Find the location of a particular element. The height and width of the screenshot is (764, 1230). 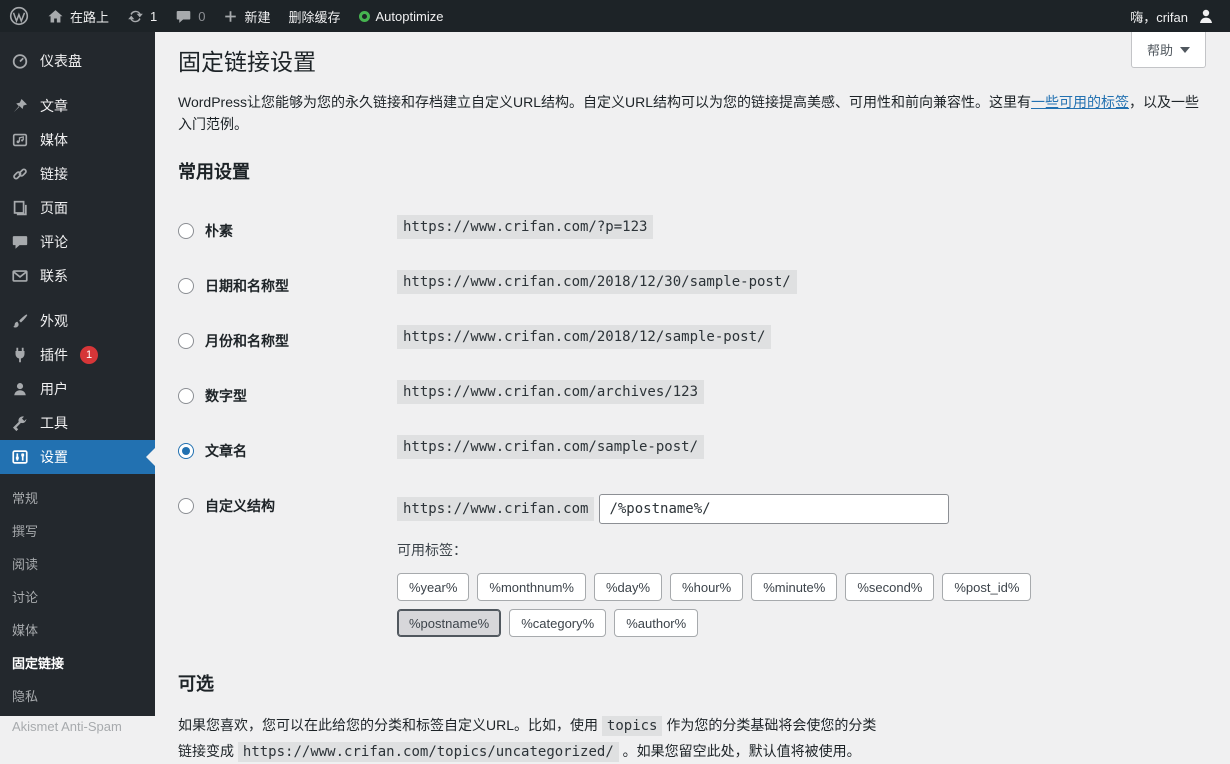

sidebar-item-pages: 页面 is located at coordinates (77, 208).